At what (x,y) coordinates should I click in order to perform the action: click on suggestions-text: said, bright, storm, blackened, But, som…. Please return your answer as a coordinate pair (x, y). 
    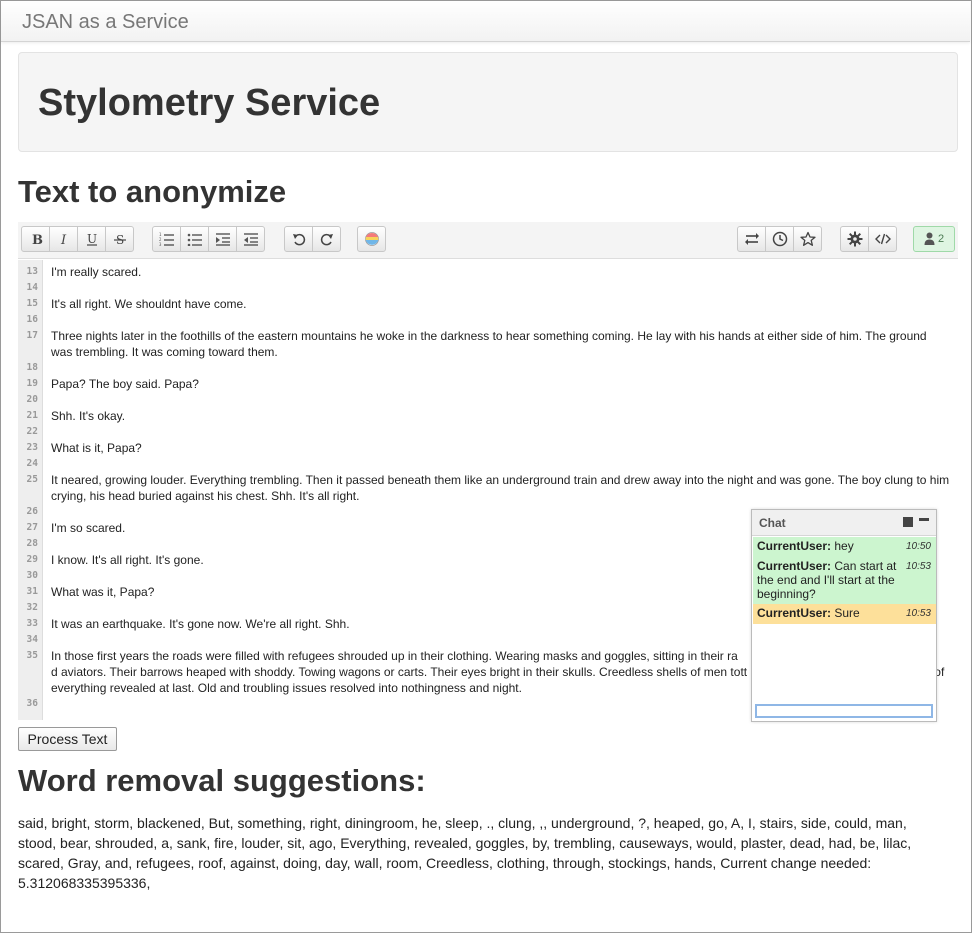
    Looking at the image, I should click on (465, 853).